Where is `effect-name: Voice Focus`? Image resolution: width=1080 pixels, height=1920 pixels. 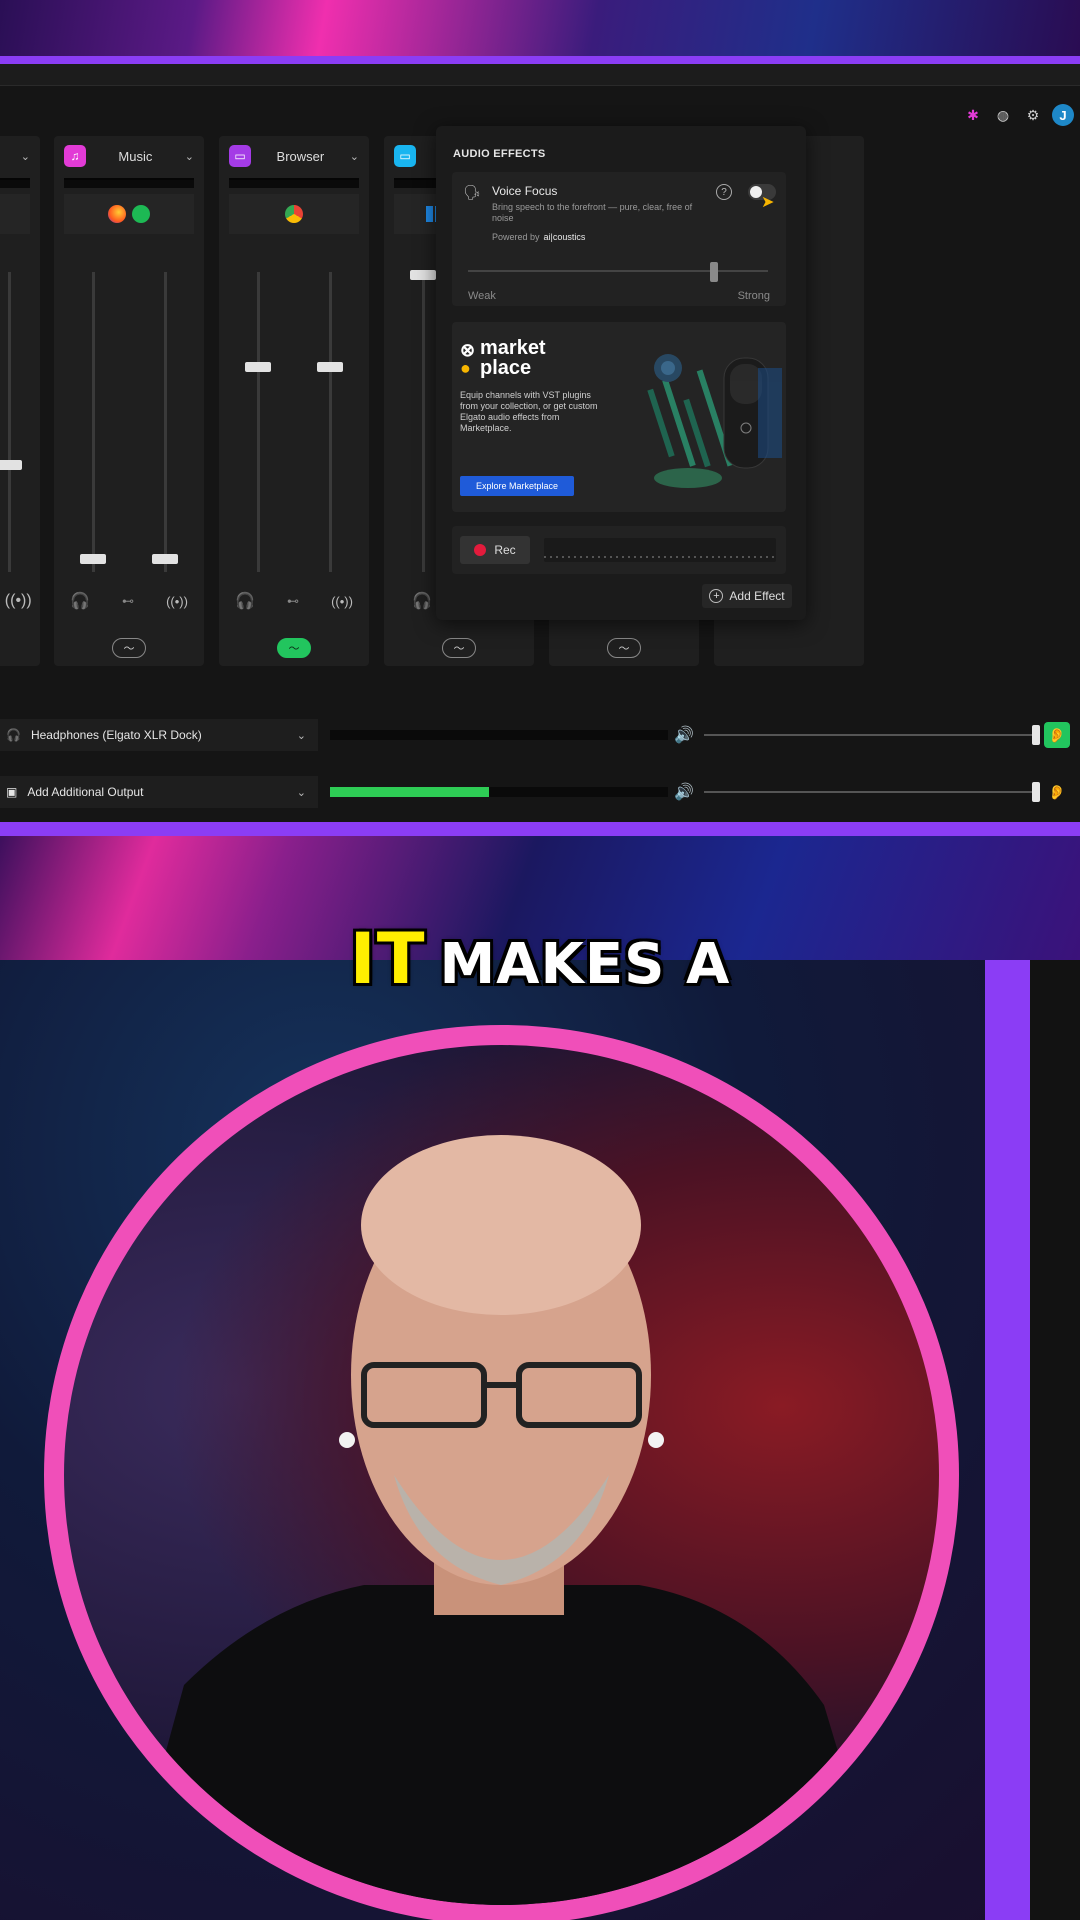 effect-name: Voice Focus is located at coordinates (525, 191).